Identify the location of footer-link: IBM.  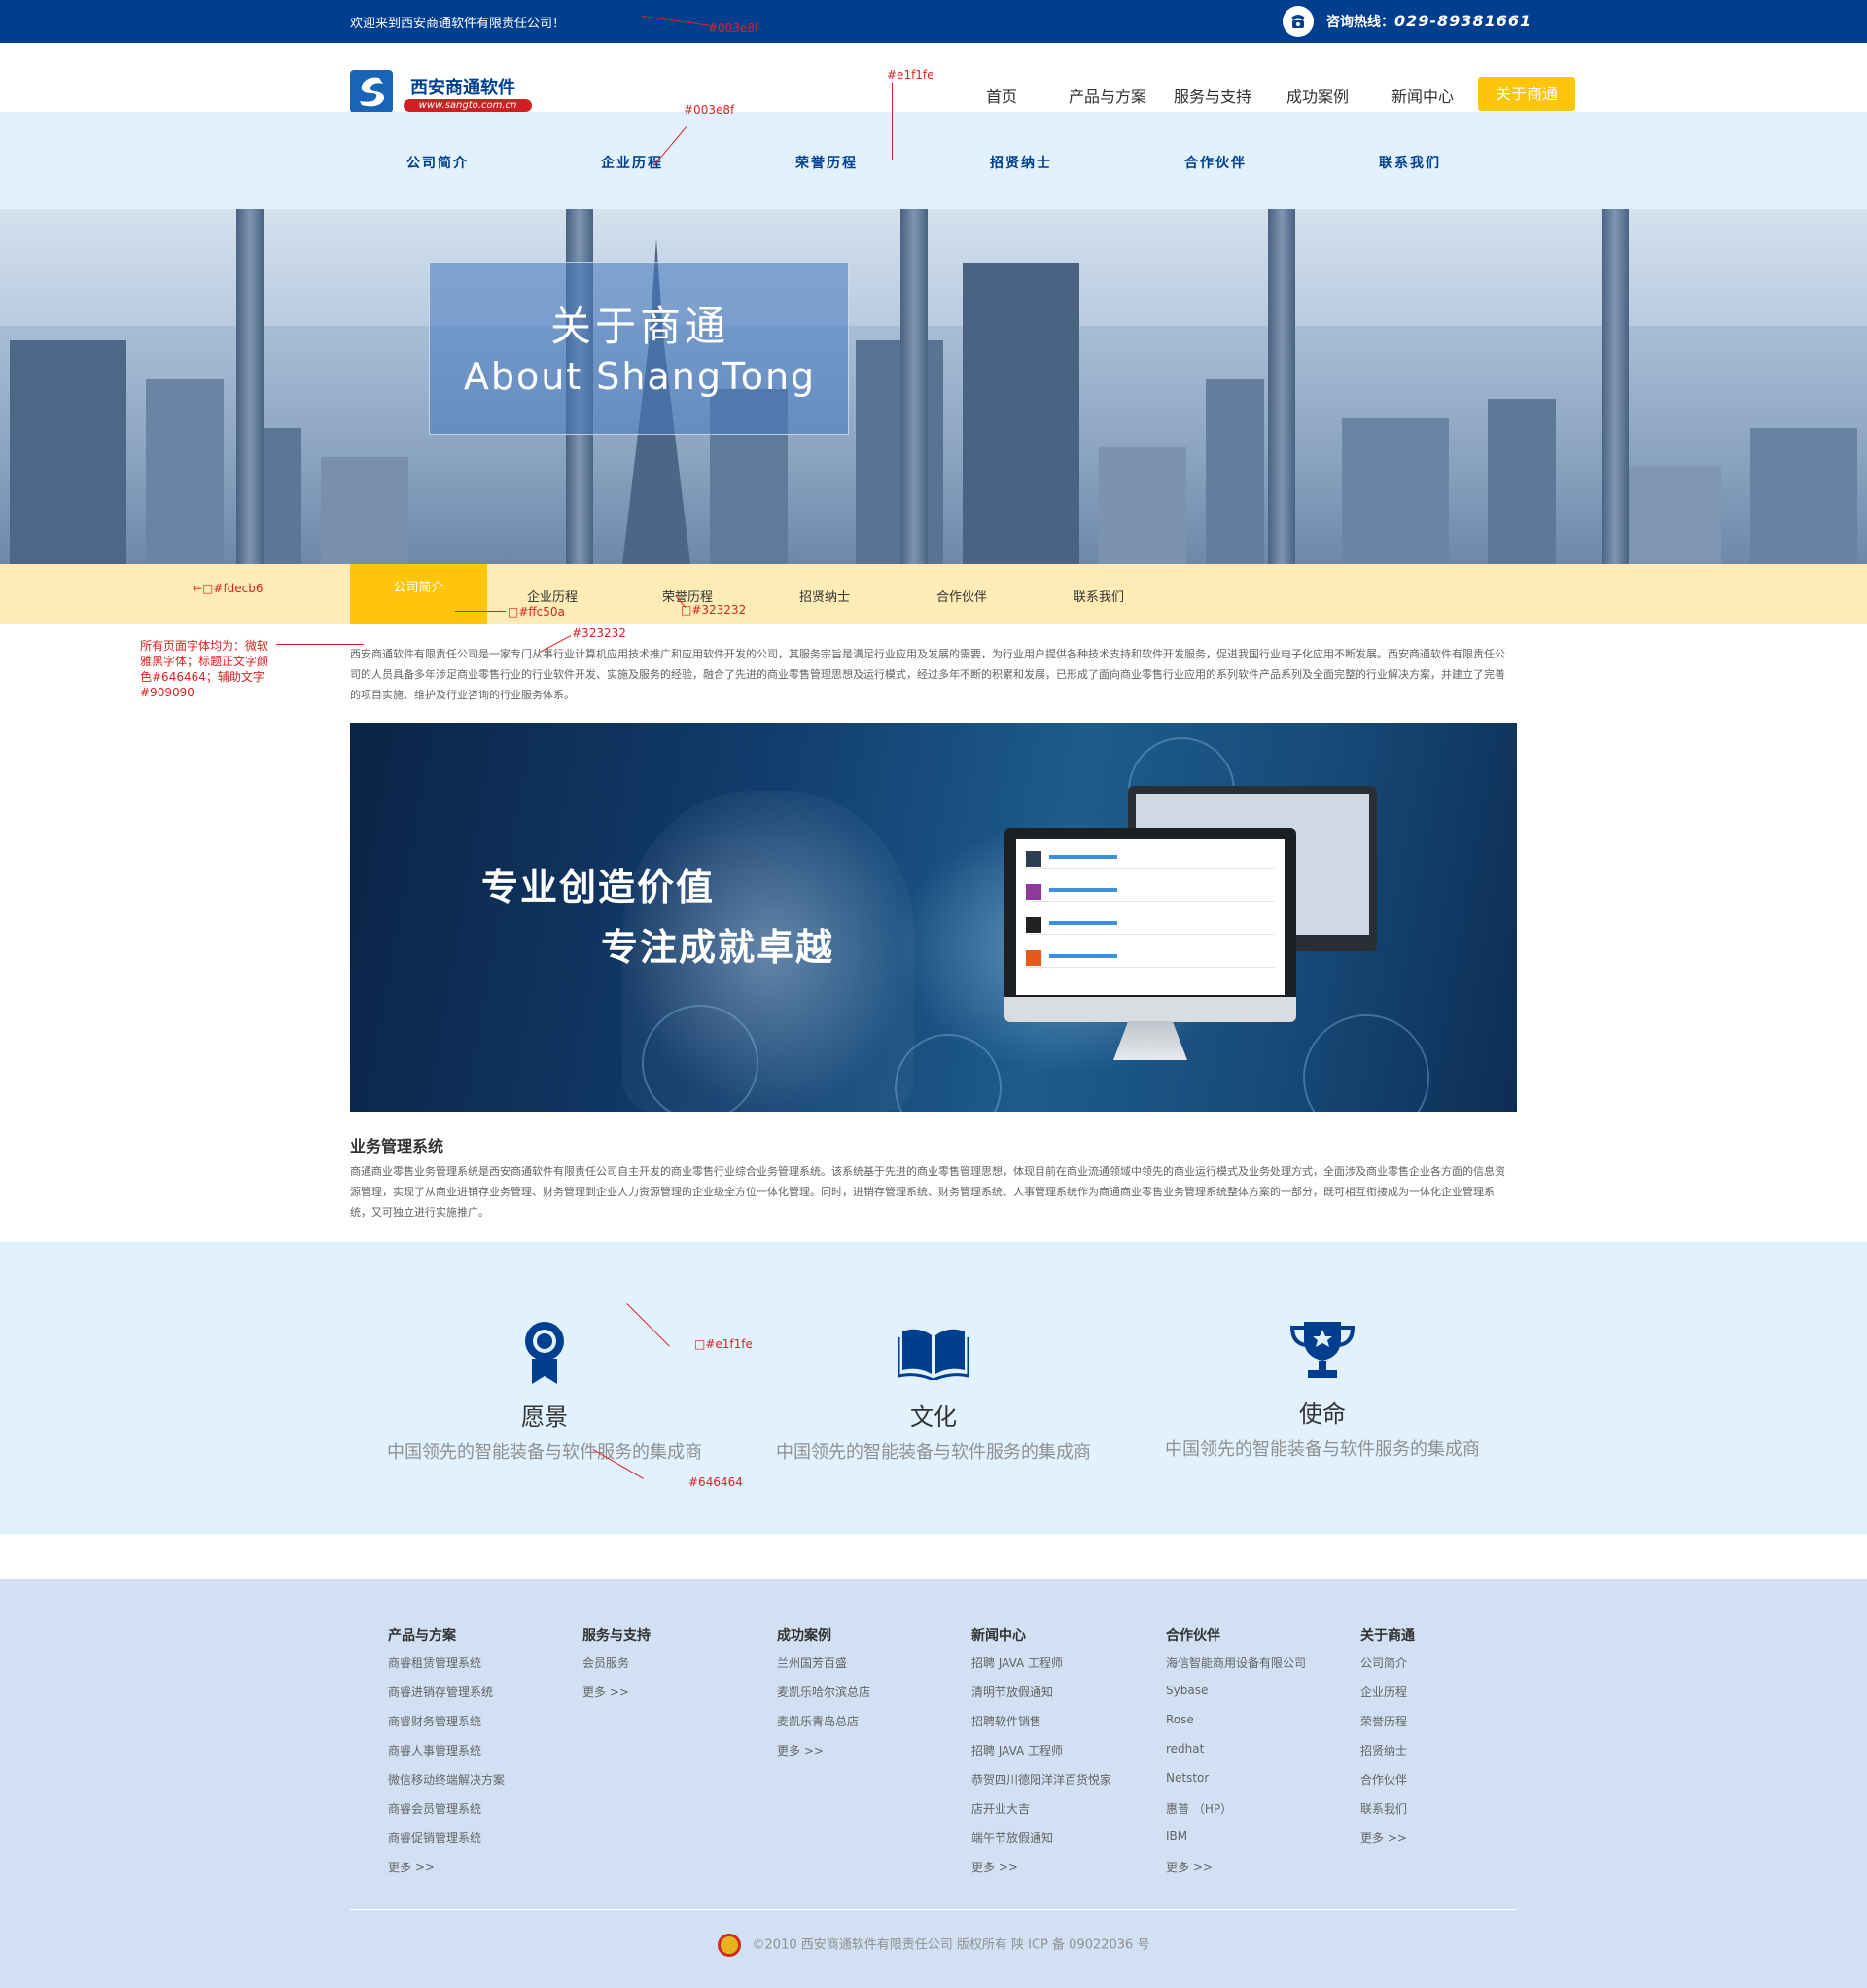
(1263, 1844).